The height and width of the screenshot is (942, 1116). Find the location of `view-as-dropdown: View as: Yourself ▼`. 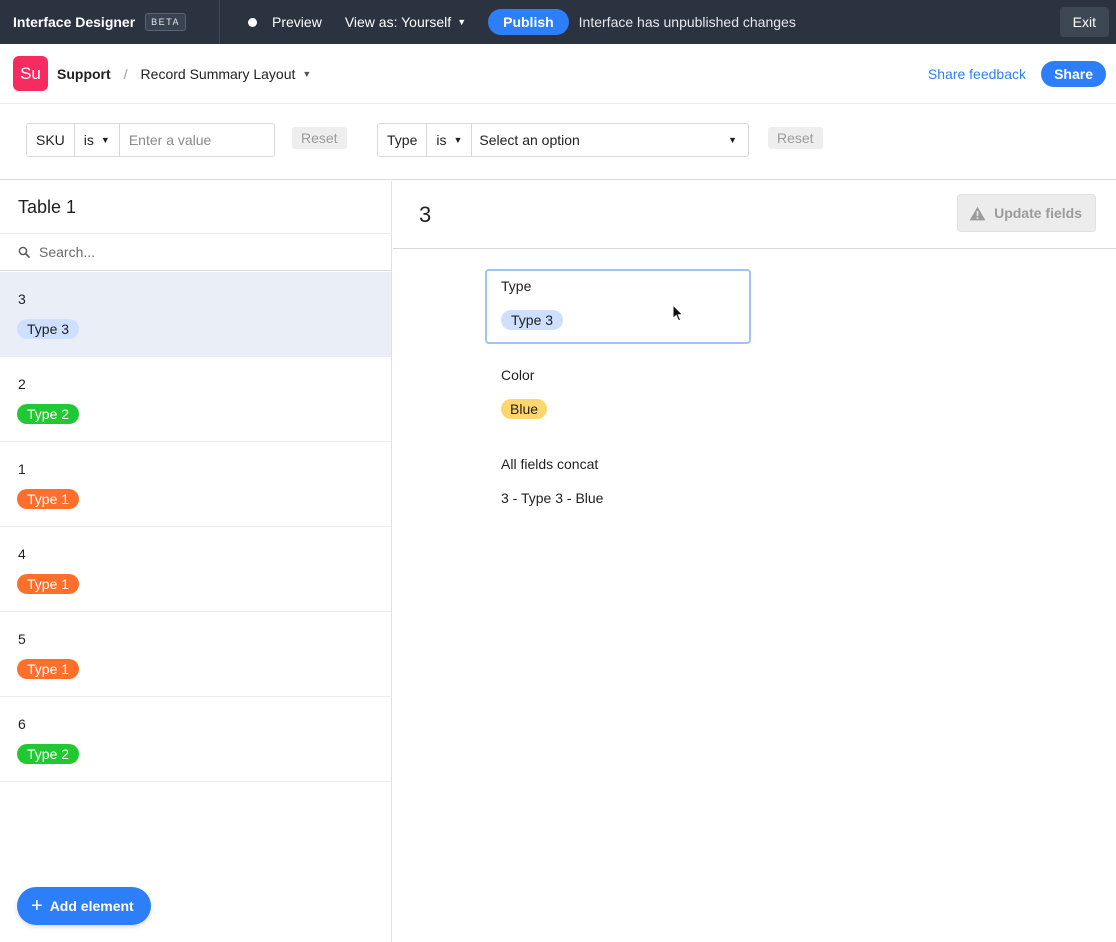

view-as-dropdown: View as: Yourself ▼ is located at coordinates (405, 22).